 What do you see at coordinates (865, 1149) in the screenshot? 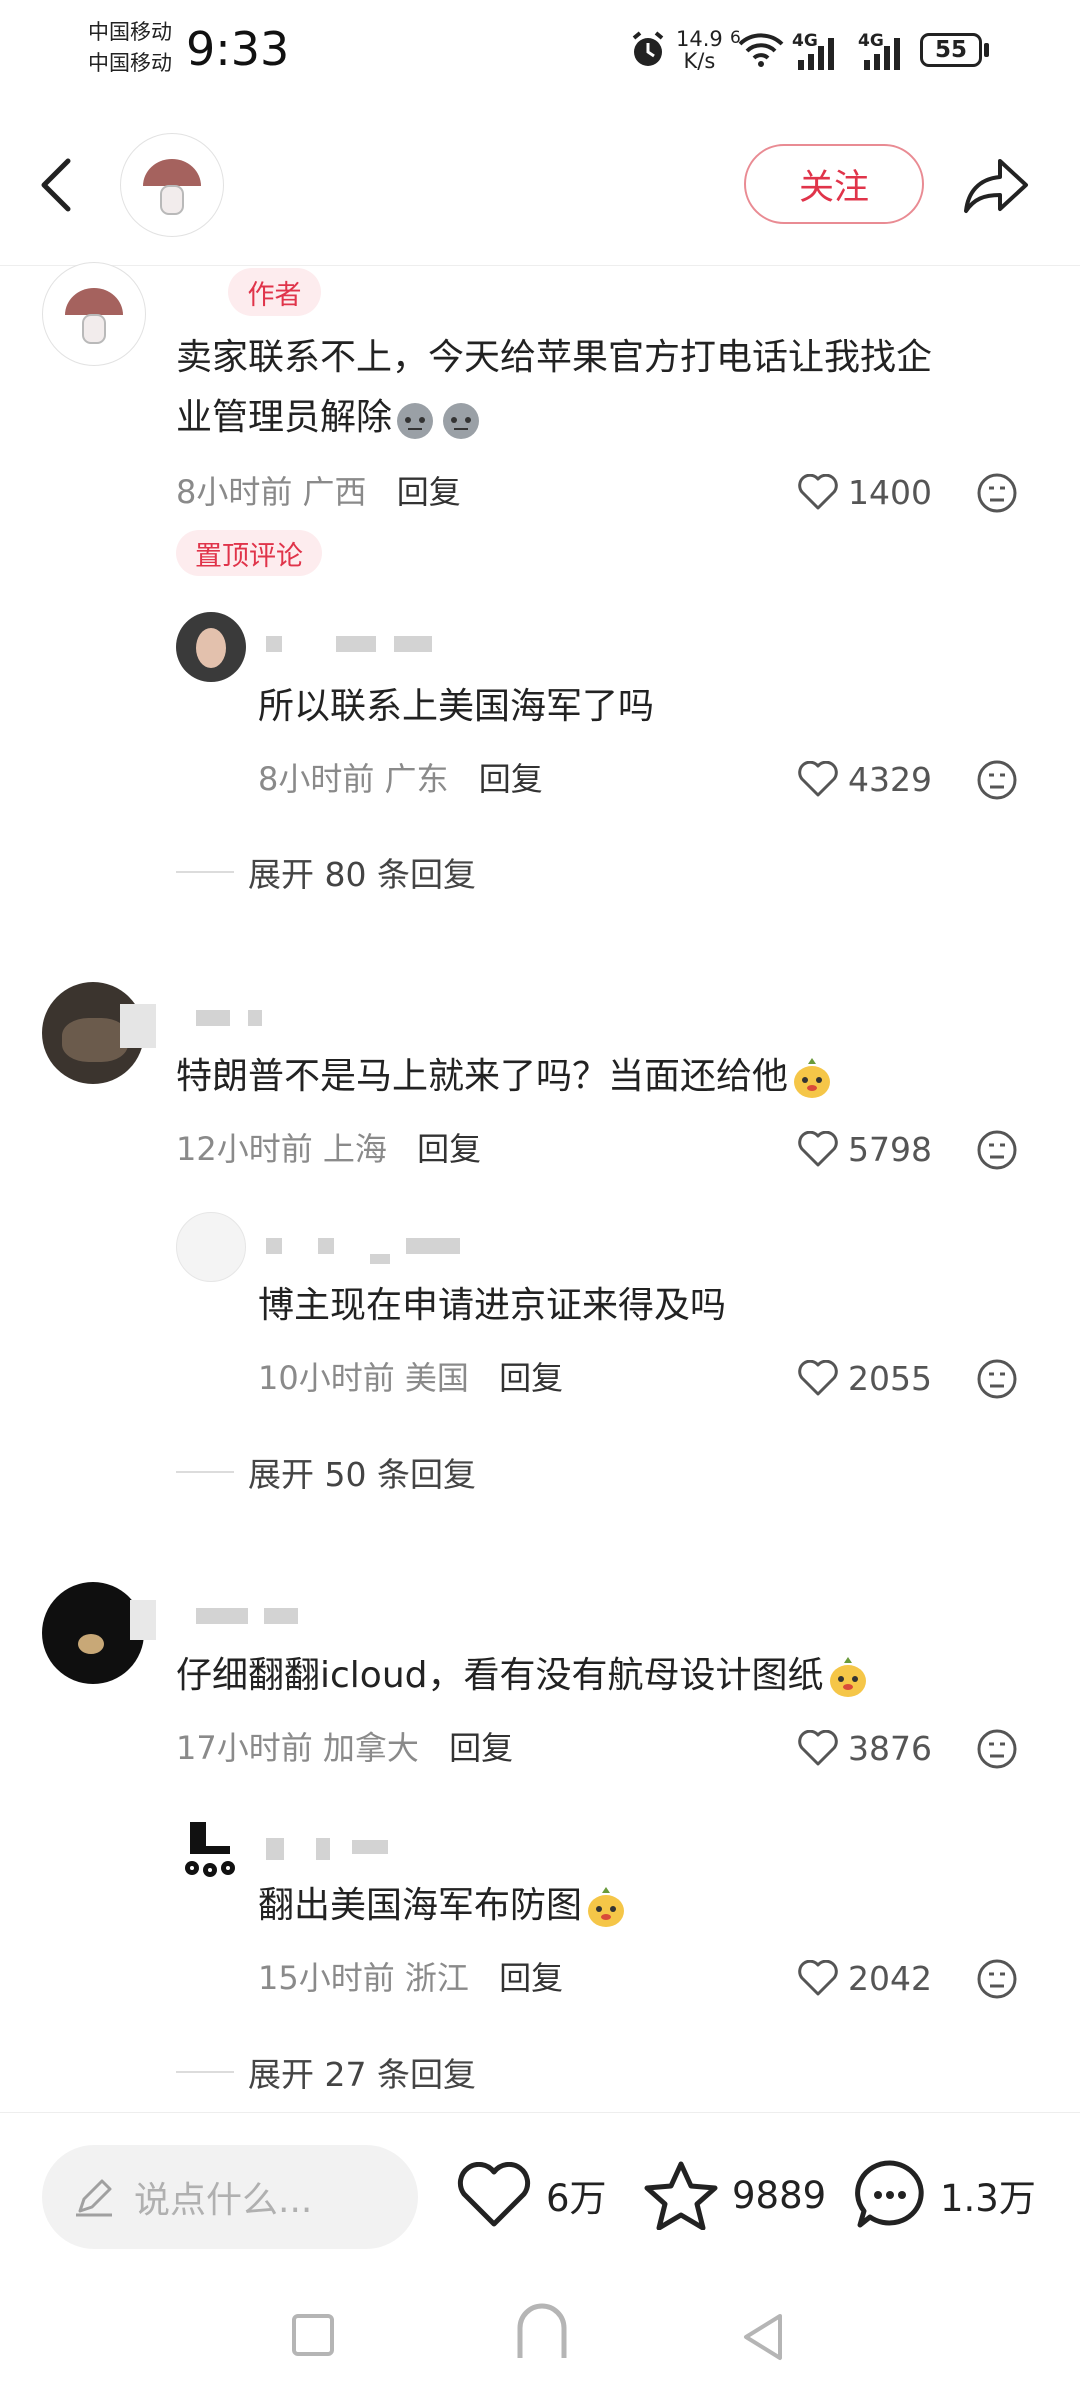
I see `like-button: 5798` at bounding box center [865, 1149].